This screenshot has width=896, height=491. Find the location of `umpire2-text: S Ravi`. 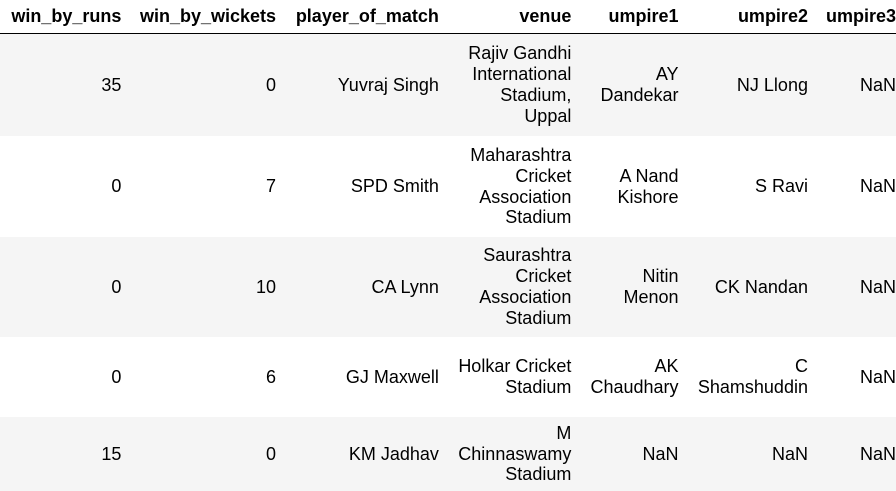

umpire2-text: S Ravi is located at coordinates (781, 186).